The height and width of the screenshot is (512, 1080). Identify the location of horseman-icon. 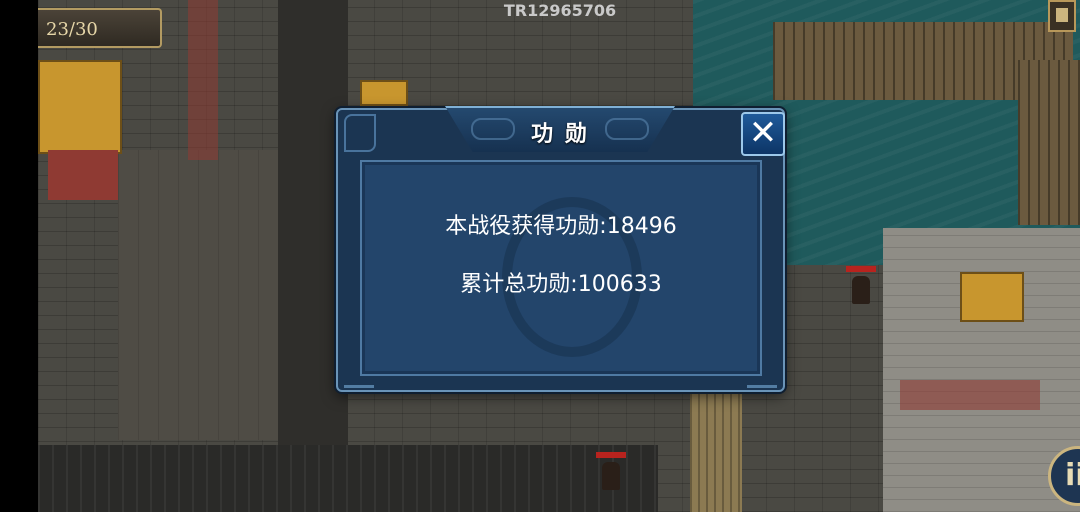
(611, 476).